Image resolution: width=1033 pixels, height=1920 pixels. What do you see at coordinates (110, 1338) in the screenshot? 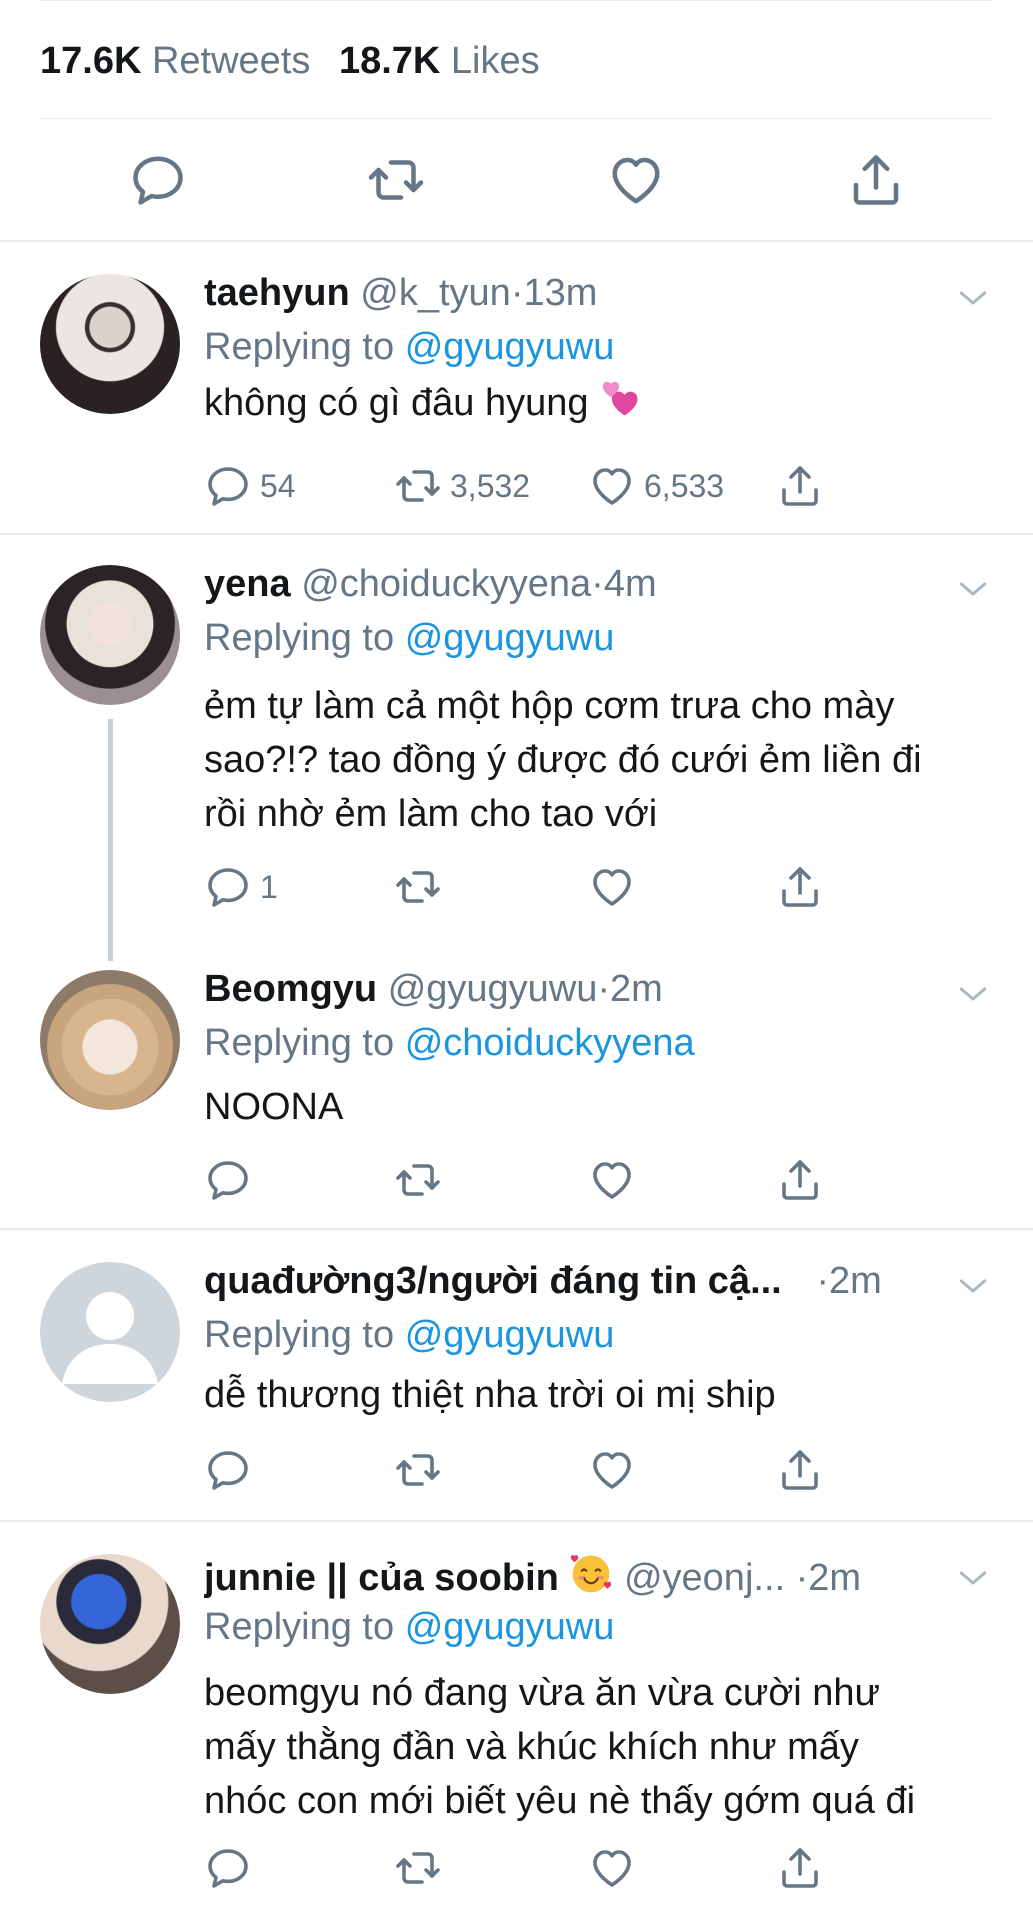
I see `default-avatar-icon` at bounding box center [110, 1338].